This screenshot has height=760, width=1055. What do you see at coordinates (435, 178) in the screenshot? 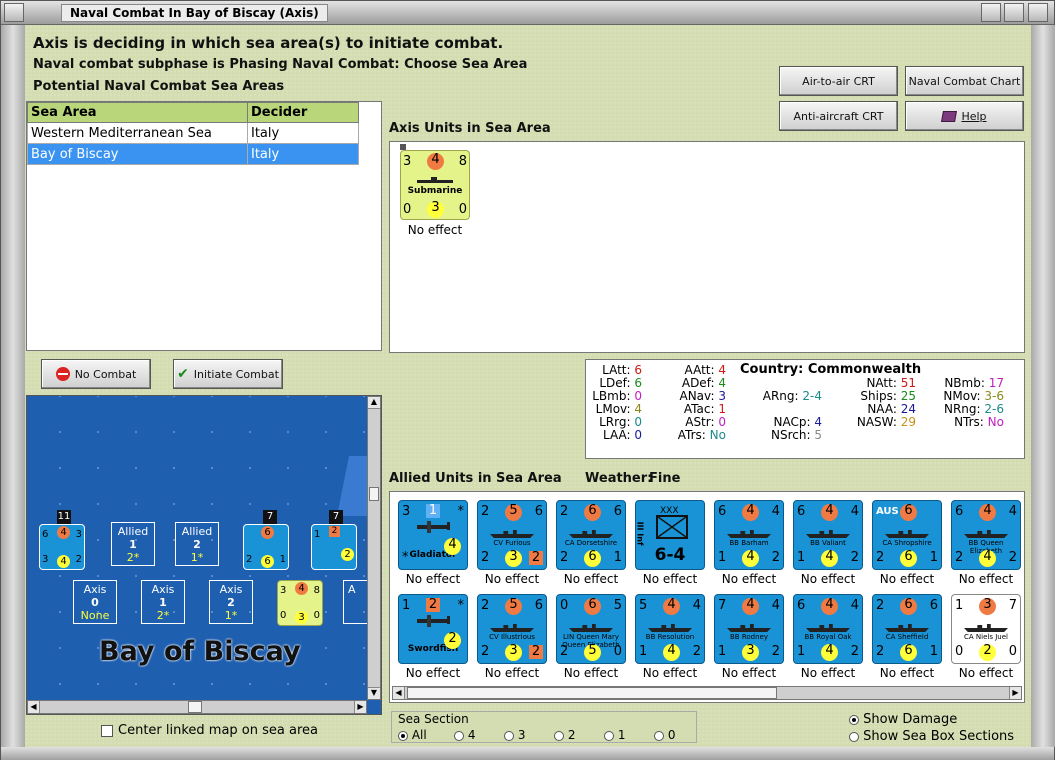
I see `submarine-icon` at bounding box center [435, 178].